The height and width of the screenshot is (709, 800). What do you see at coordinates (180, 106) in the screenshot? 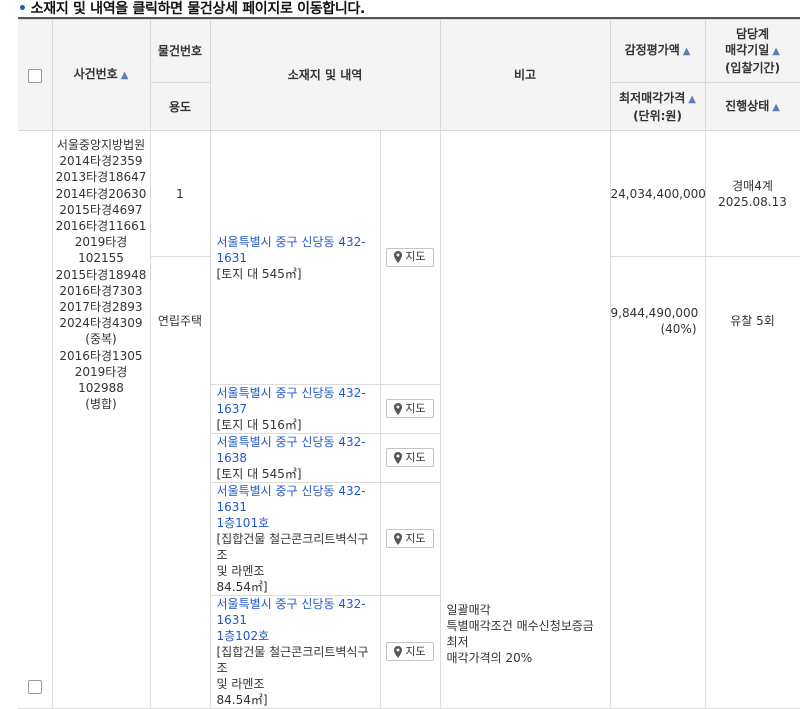
I see `usage-header: 용도` at bounding box center [180, 106].